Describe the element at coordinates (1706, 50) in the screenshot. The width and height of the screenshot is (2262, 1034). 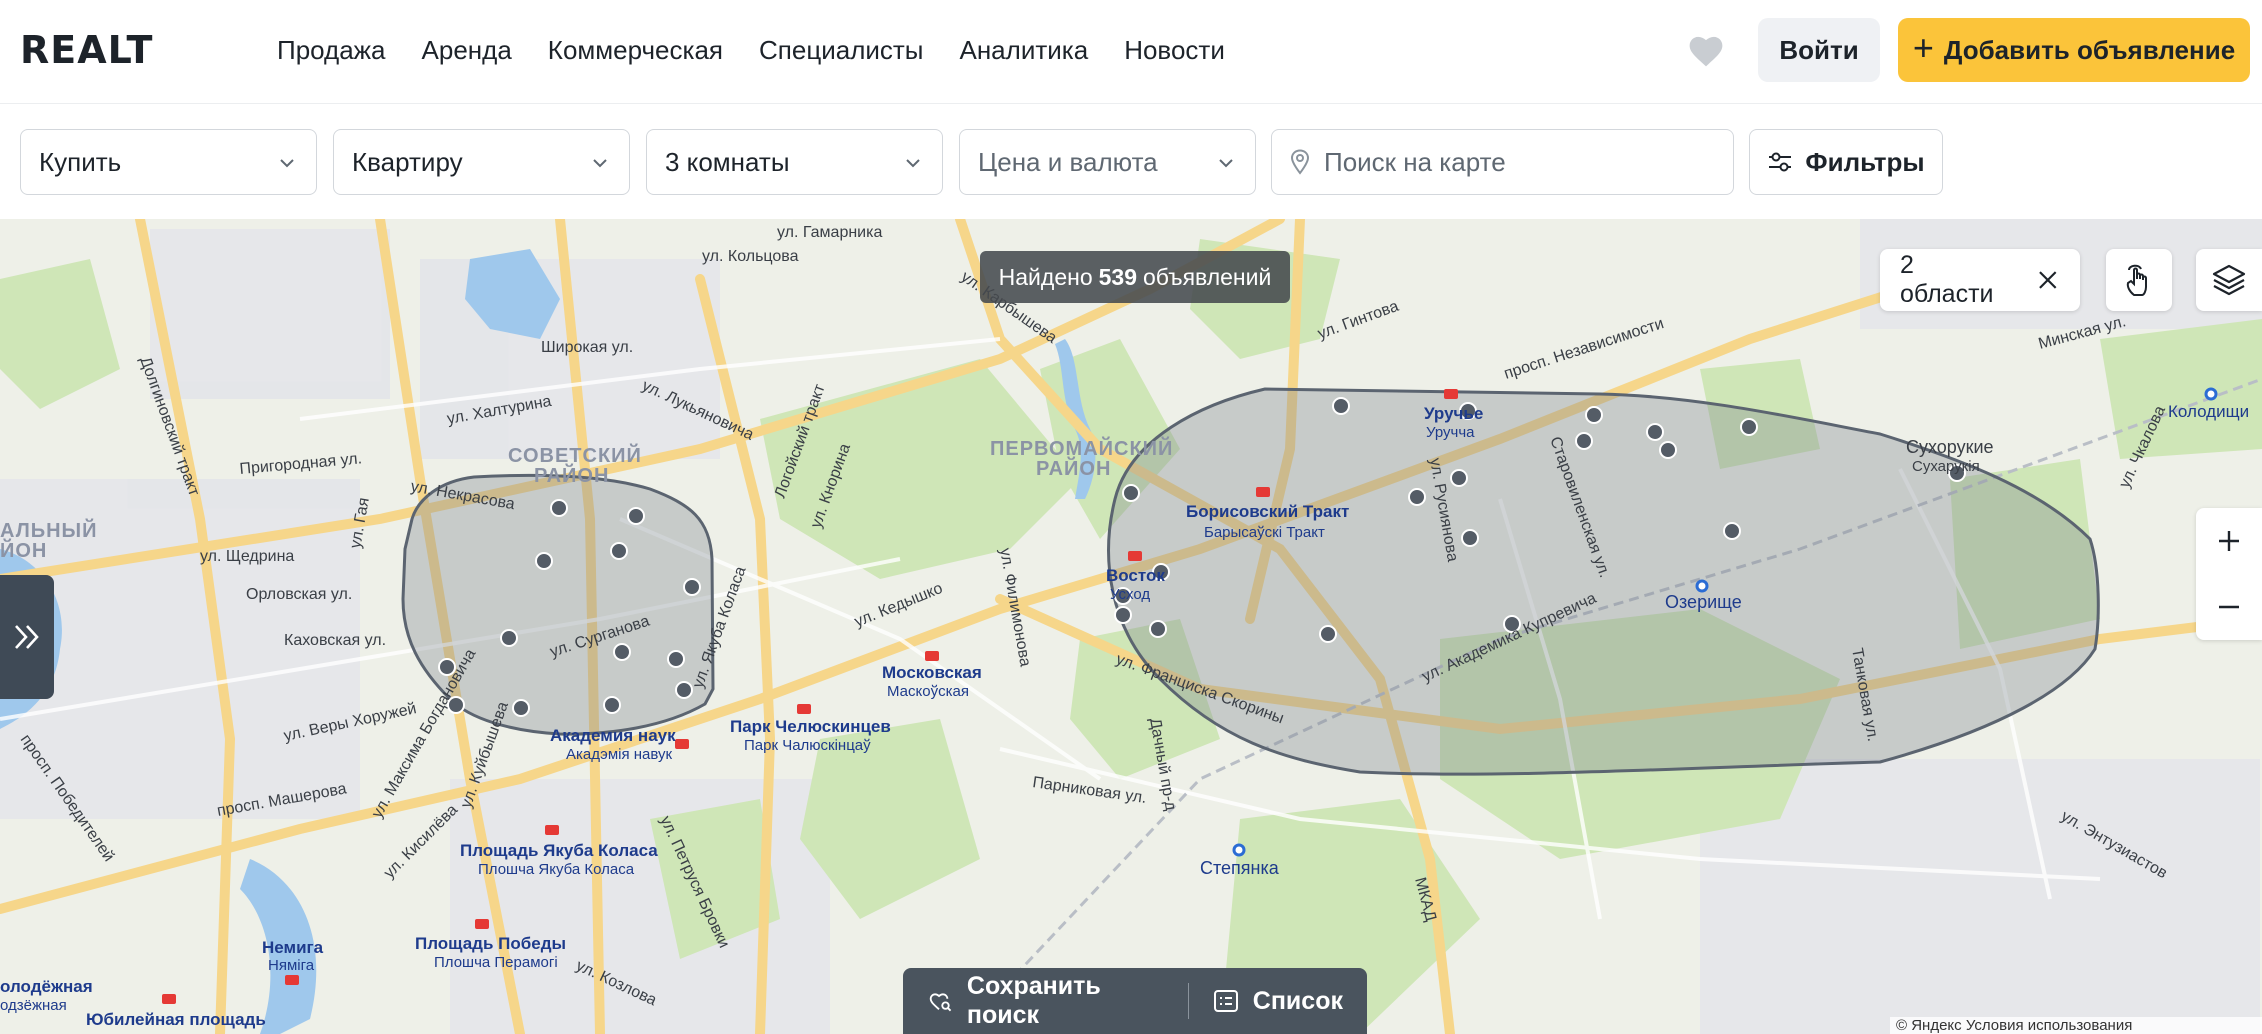
I see `heart-icon` at that location.